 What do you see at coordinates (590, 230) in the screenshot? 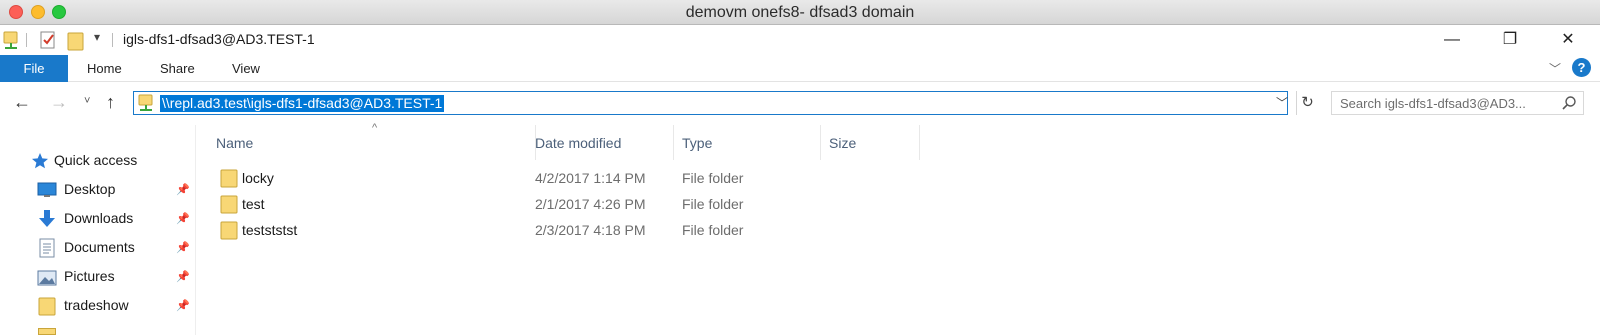
I see `file-date-modified: 2/3/2017 4:18 PM` at bounding box center [590, 230].